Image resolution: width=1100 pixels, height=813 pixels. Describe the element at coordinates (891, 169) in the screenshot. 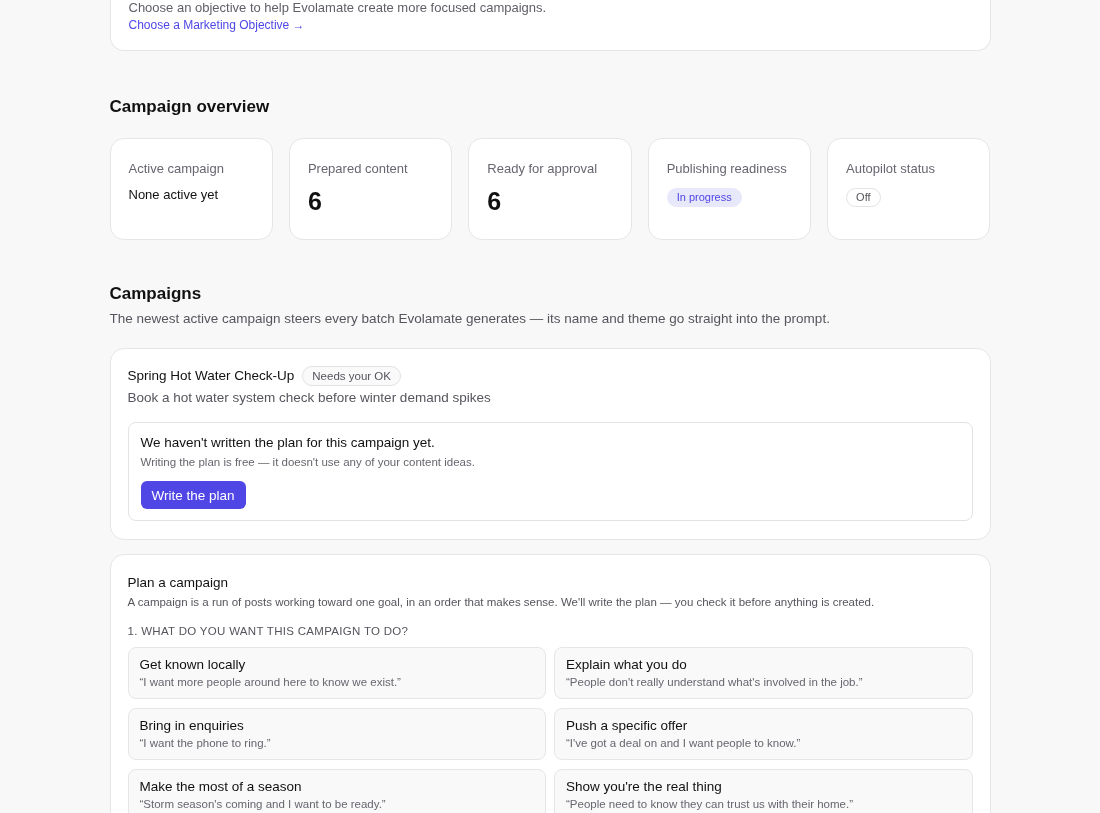

I see `stat-label: Autopilot status` at that location.